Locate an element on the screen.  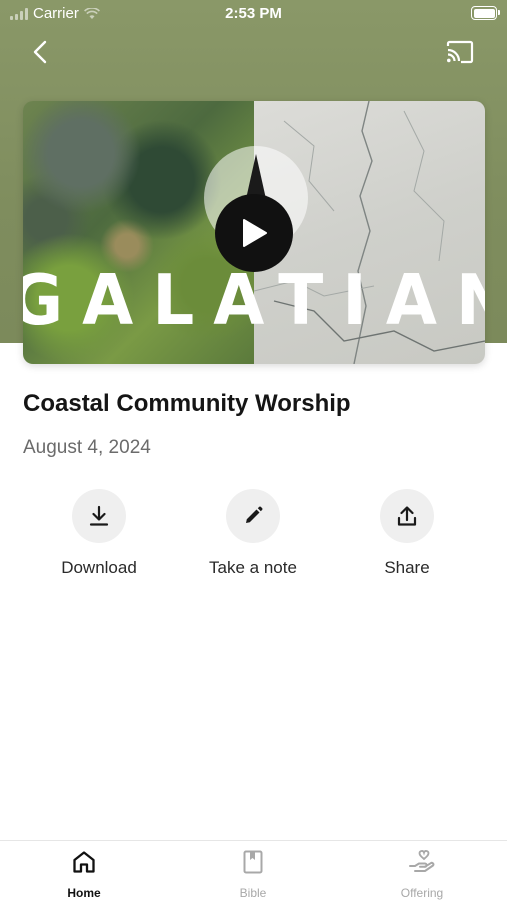
take-note-circle is located at coordinates (253, 516).